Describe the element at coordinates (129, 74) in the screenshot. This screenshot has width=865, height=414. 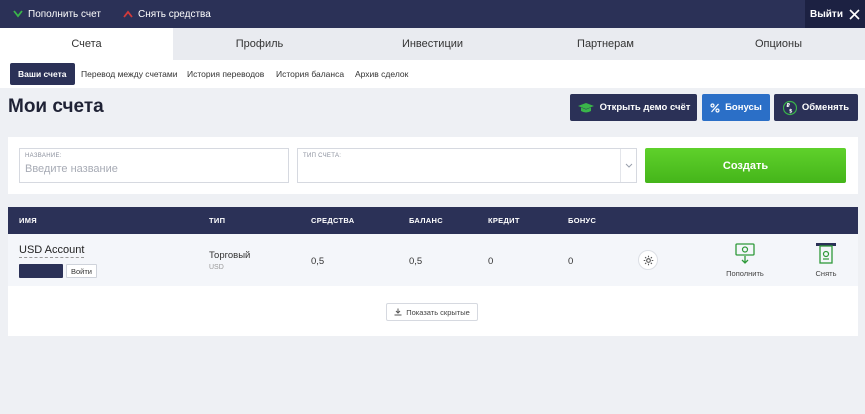
I see `subtab-transfer-between-accounts: Перевод между счетами` at that location.